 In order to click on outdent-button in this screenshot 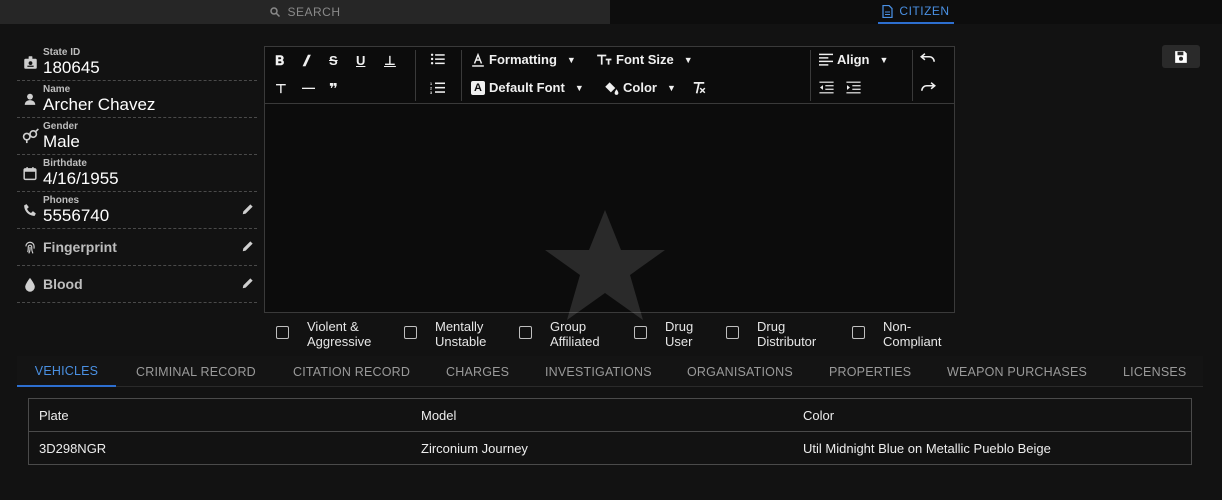, I will do `click(826, 87)`.